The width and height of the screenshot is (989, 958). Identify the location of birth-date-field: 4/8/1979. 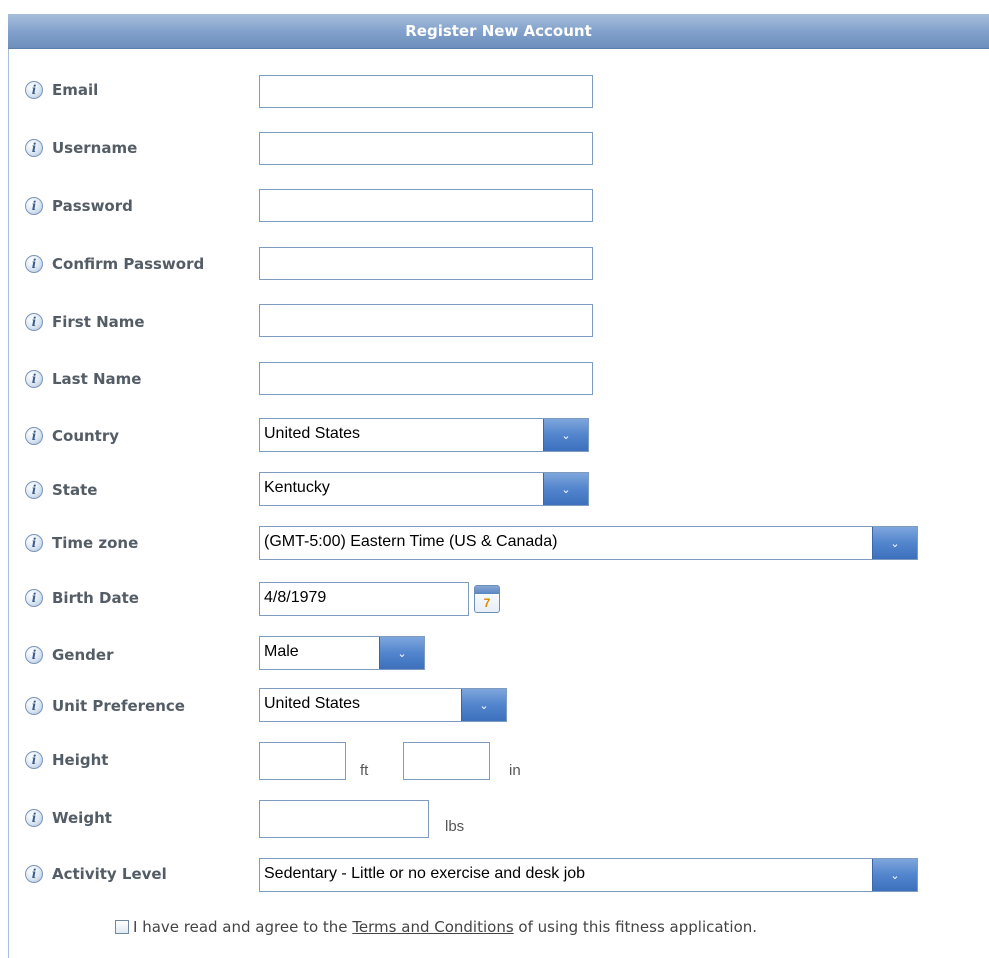
(364, 599).